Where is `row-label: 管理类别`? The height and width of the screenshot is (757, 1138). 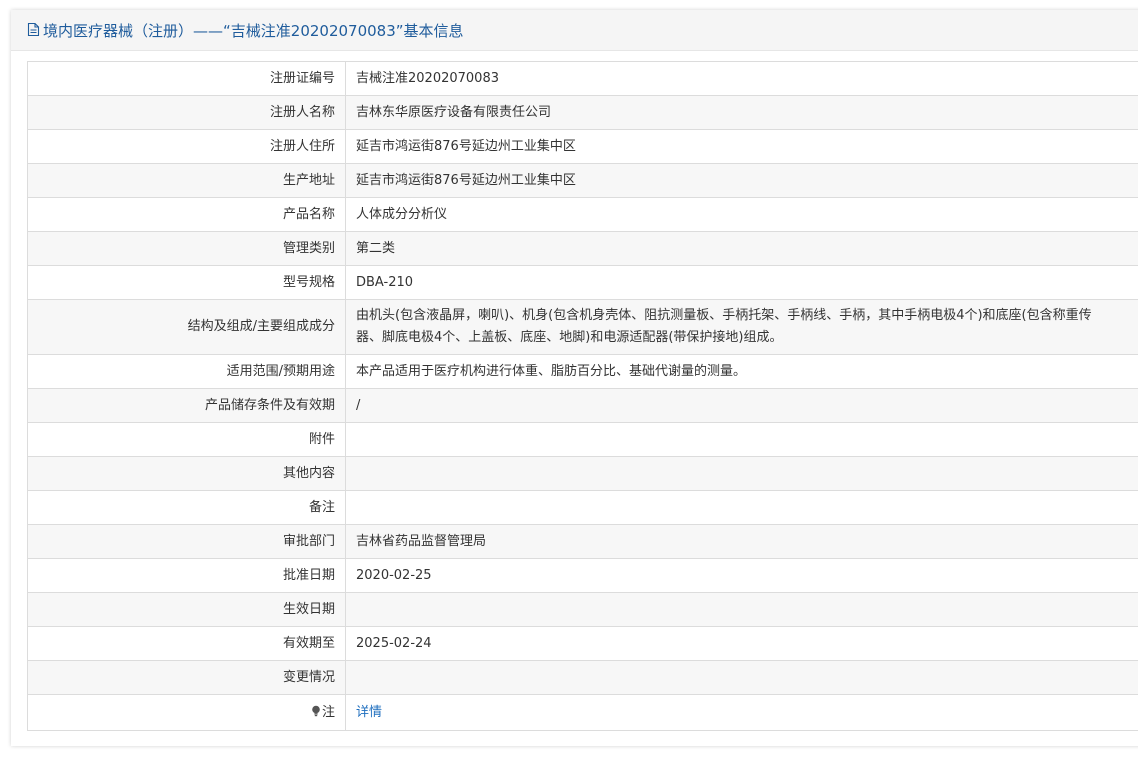 row-label: 管理类别 is located at coordinates (186, 248).